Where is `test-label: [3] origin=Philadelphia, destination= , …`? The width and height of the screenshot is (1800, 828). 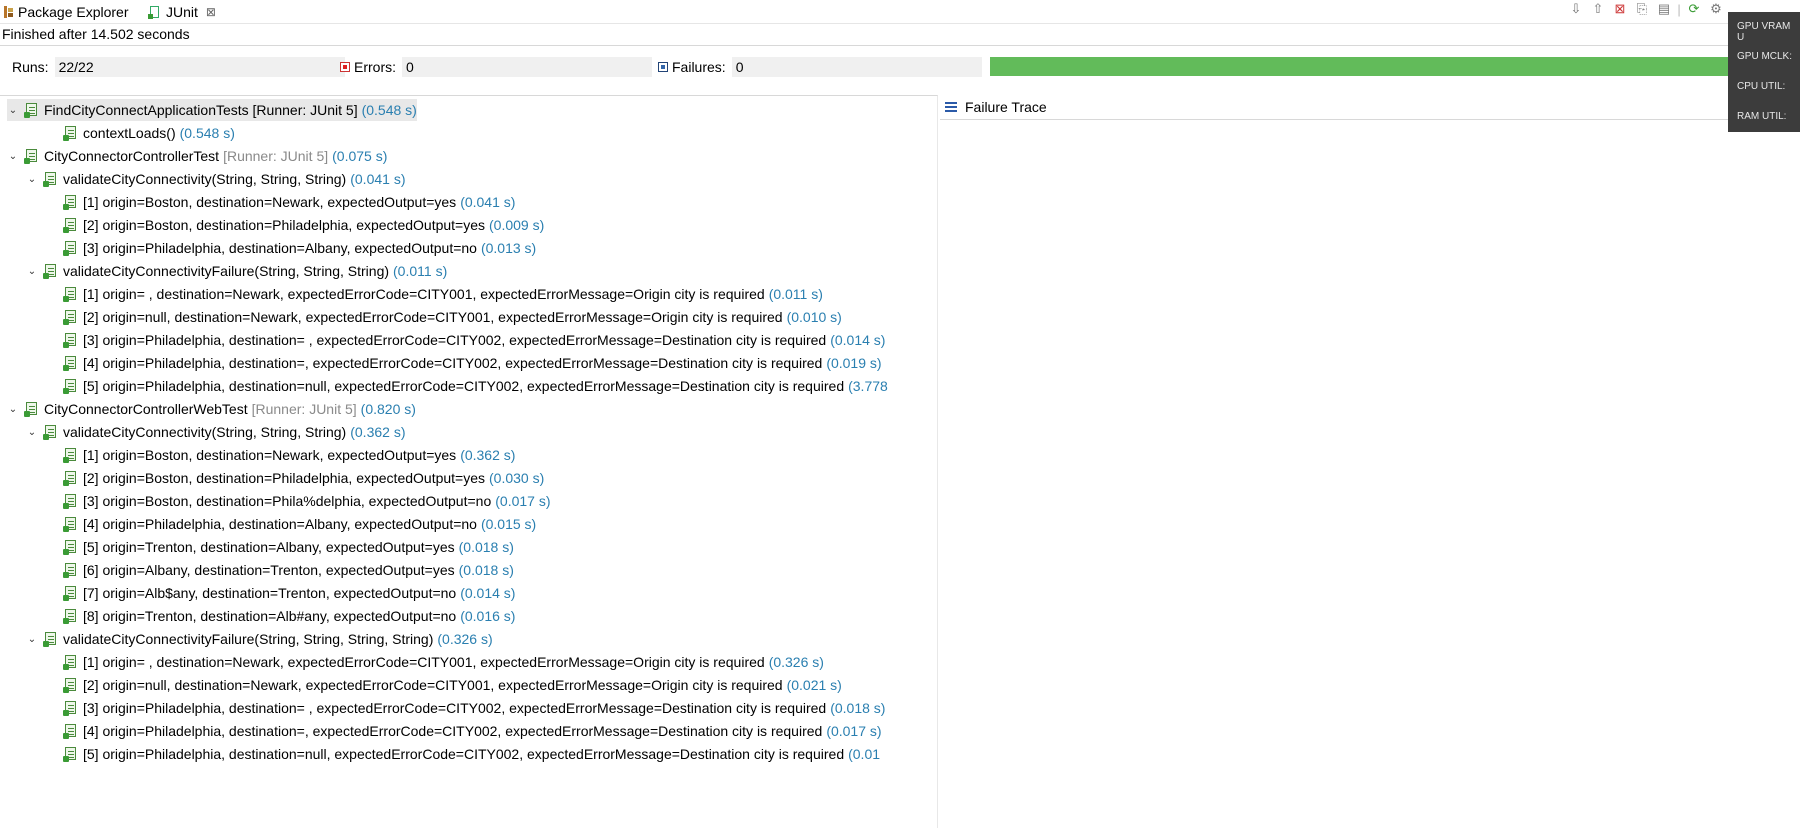 test-label: [3] origin=Philadelphia, destination= , … is located at coordinates (455, 340).